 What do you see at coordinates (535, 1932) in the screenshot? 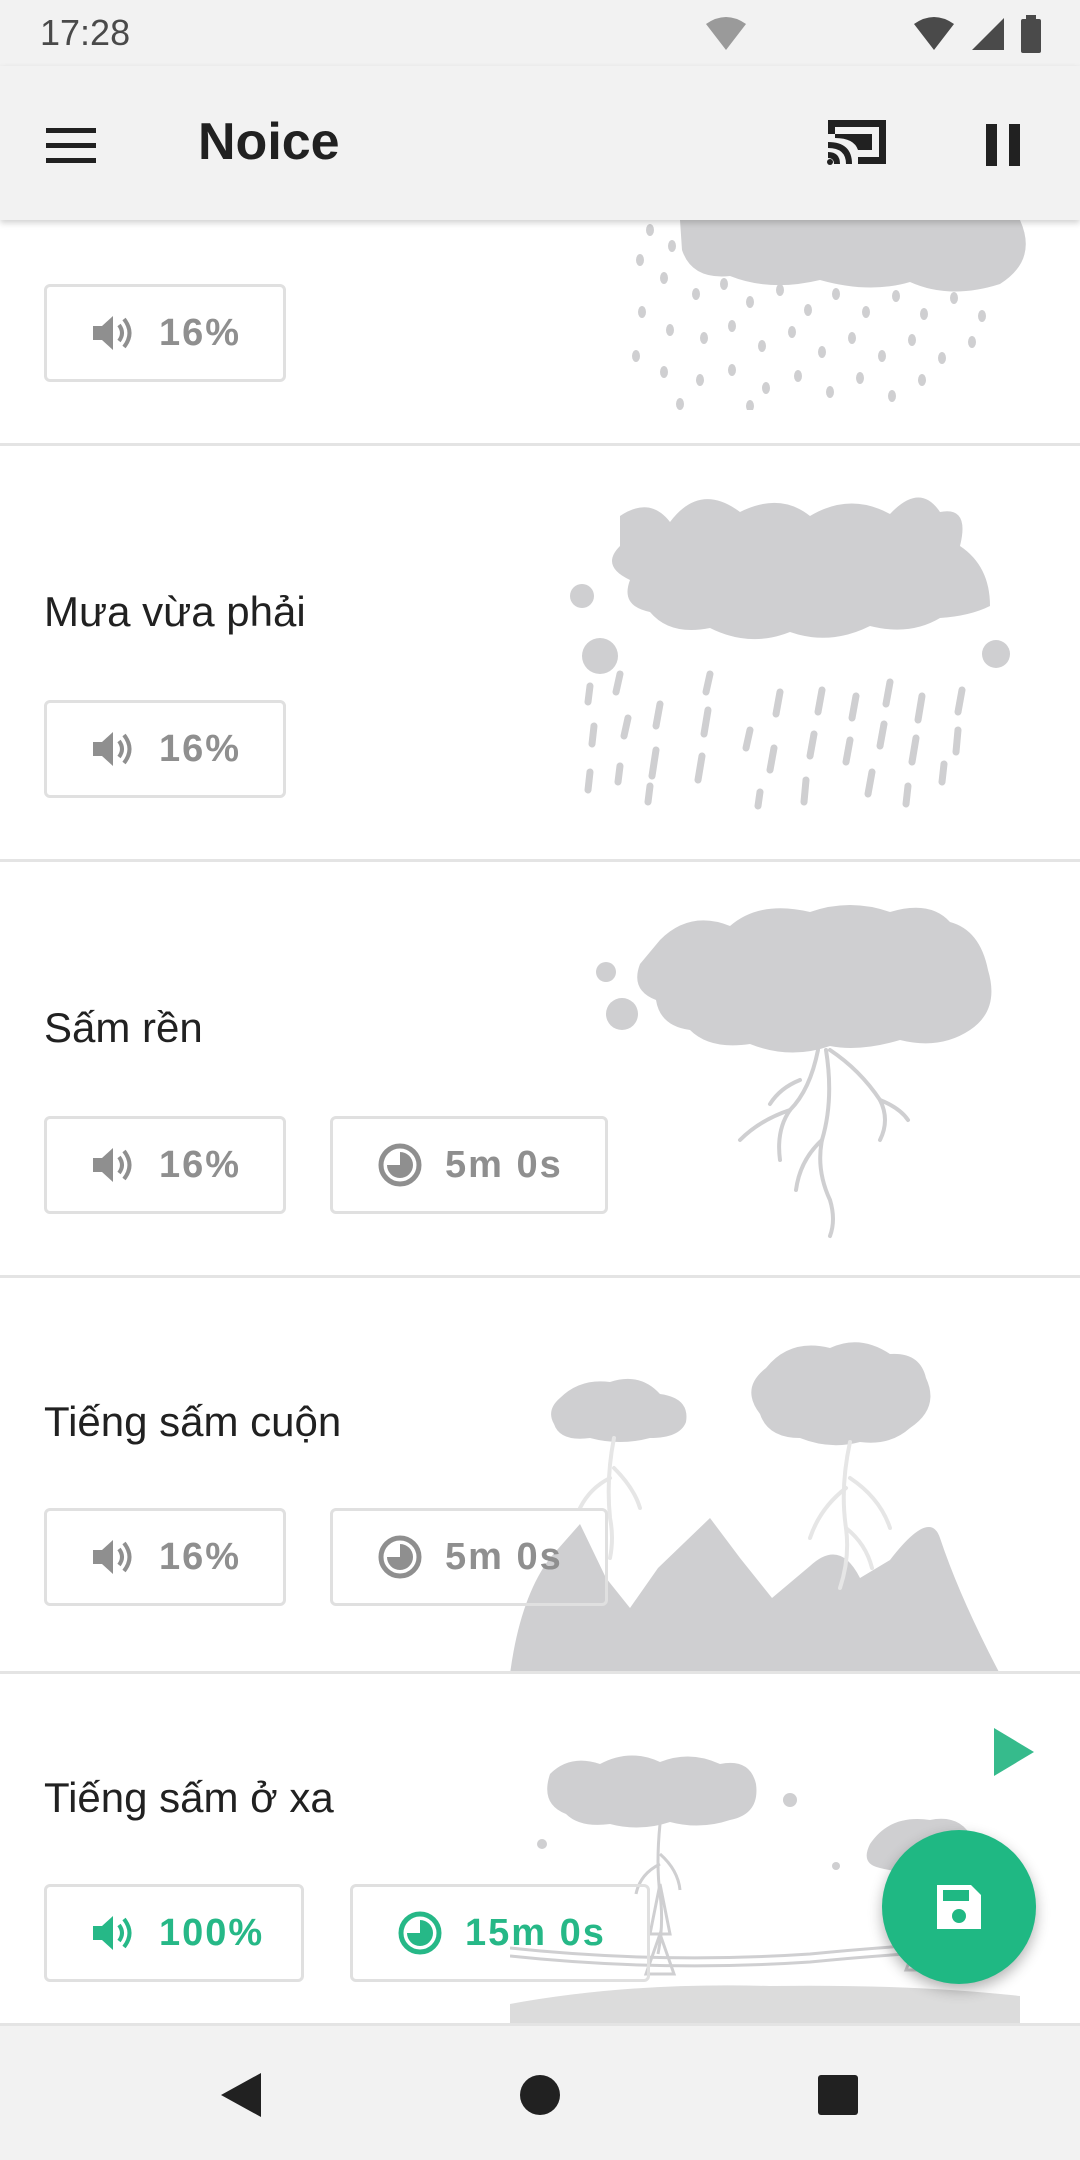
I see `timer-value: 15m 0s` at bounding box center [535, 1932].